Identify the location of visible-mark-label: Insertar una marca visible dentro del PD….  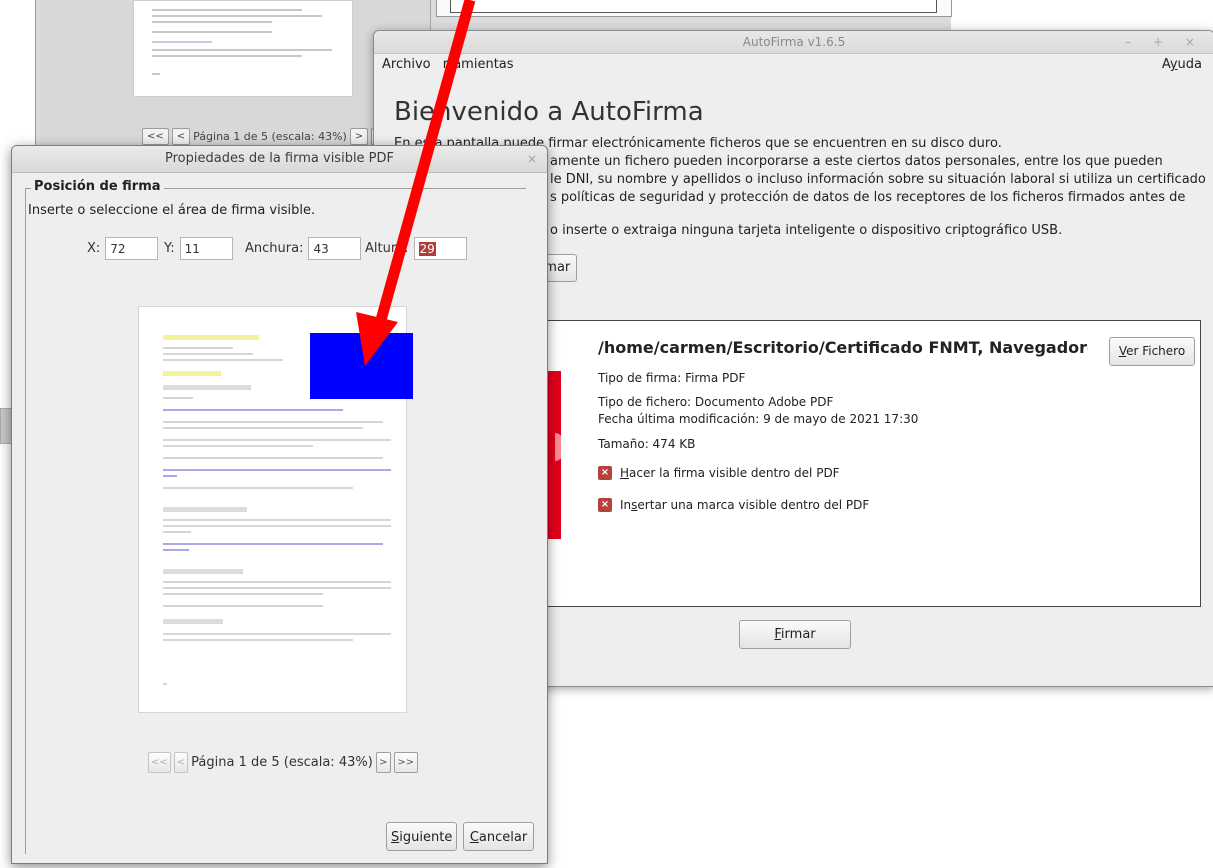
(744, 505).